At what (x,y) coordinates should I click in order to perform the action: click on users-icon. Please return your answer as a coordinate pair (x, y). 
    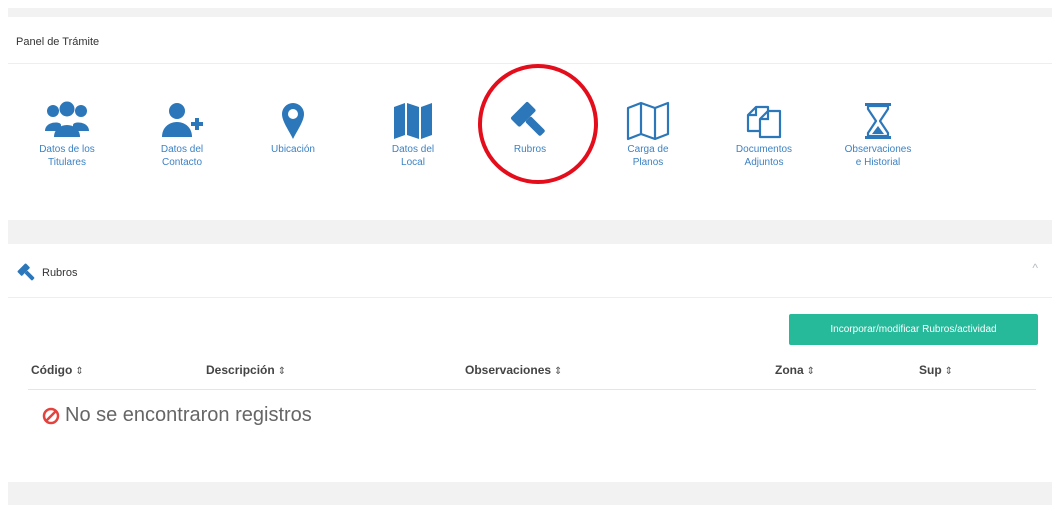
    Looking at the image, I should click on (67, 119).